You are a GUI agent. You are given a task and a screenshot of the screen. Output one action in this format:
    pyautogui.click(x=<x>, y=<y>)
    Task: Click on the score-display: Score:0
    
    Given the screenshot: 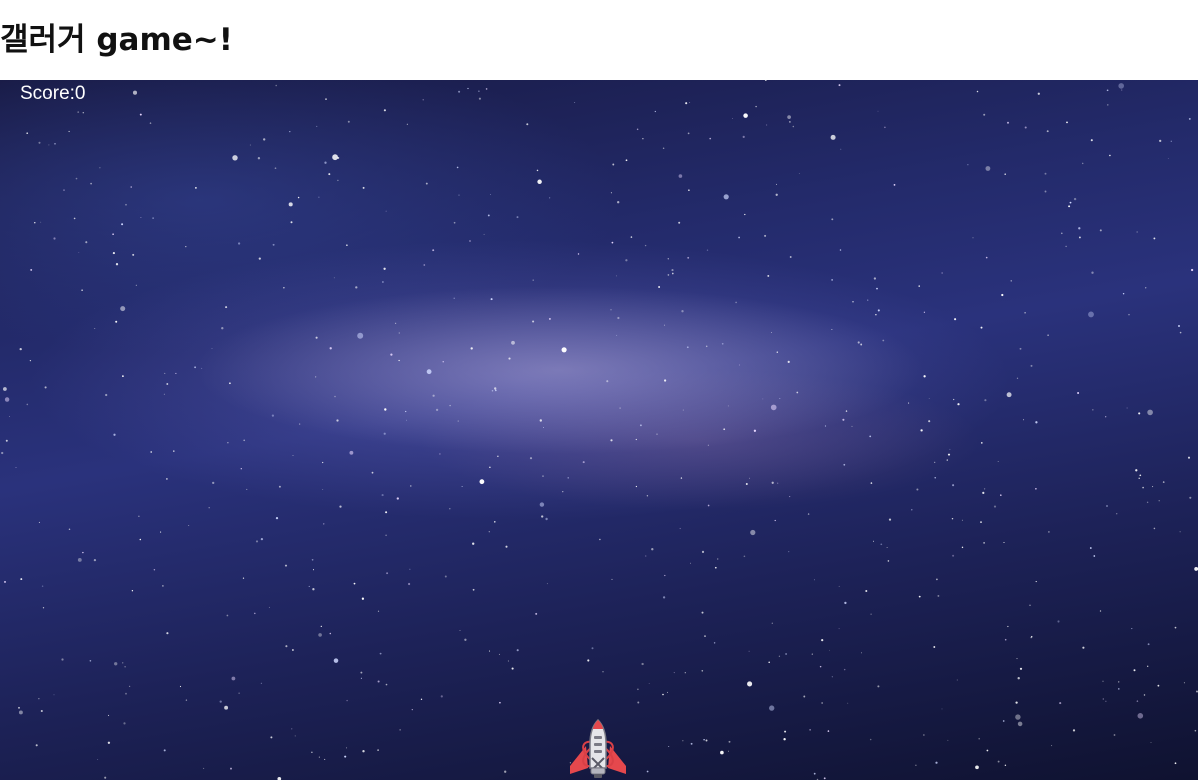 What is the action you would take?
    pyautogui.click(x=53, y=93)
    